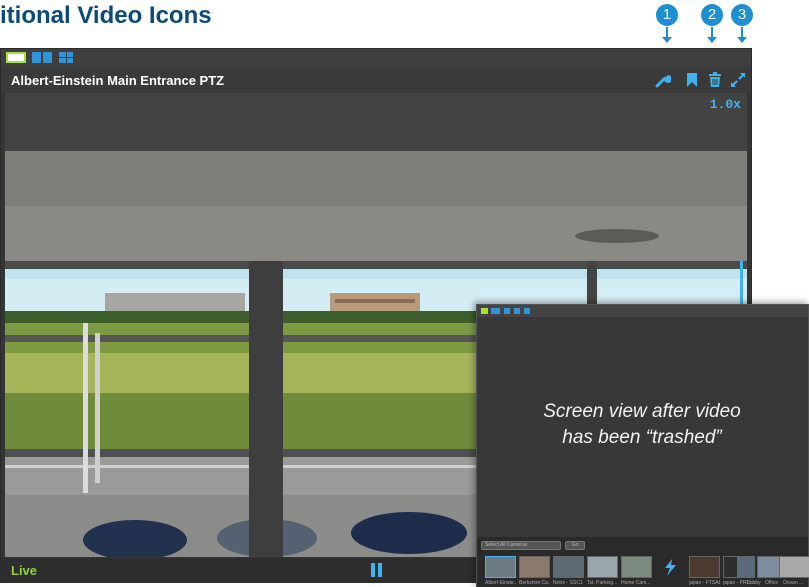 This screenshot has width=809, height=587. I want to click on live-status: Live, so click(24, 570).